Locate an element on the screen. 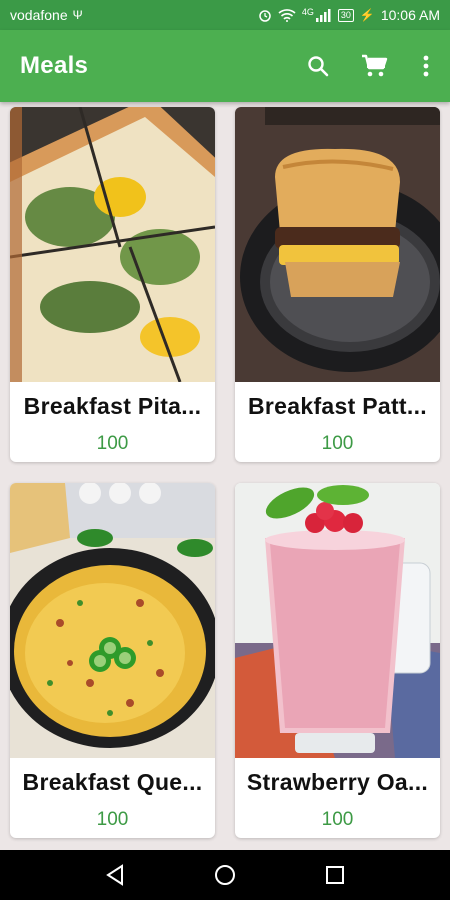  page-title: Meals is located at coordinates (54, 65).